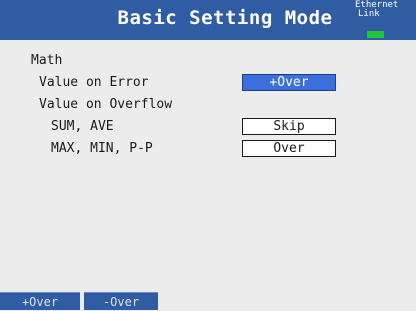  I want to click on sum-ave-label: SUM, AVE, so click(82, 126).